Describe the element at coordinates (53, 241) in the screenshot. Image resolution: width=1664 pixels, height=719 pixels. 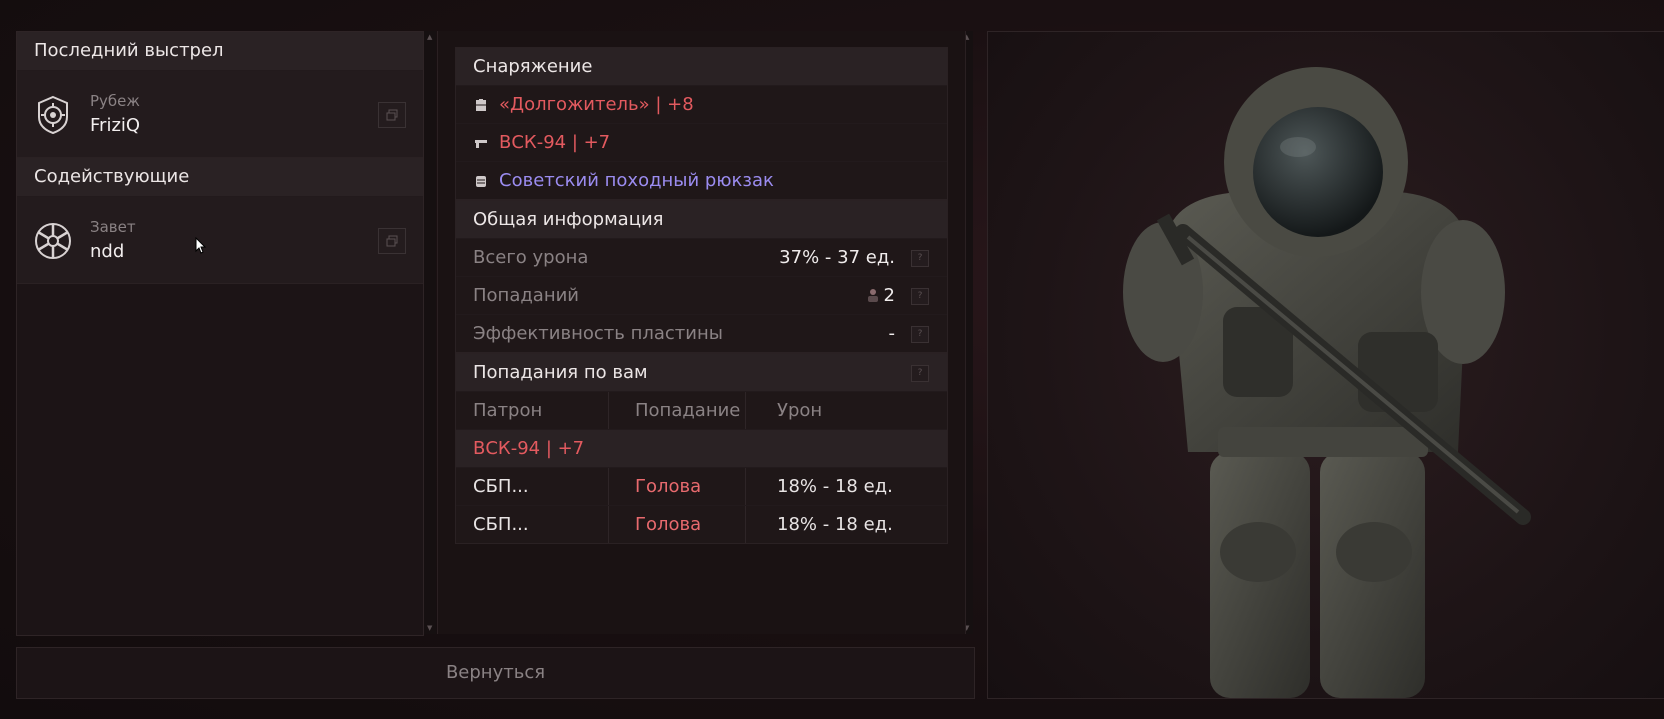
I see `zavet-faction-emblem-icon` at that location.